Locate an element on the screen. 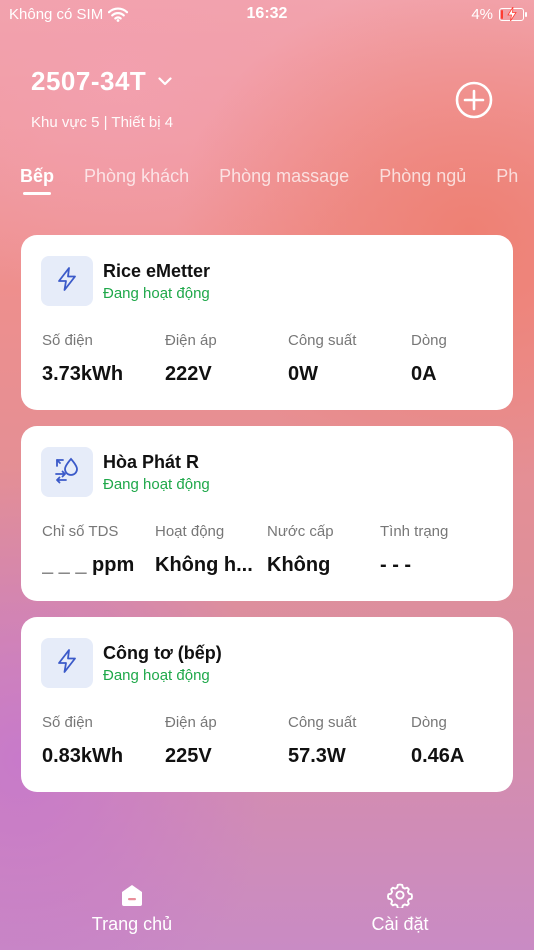 The height and width of the screenshot is (950, 534). metric-value: 3.73kWh is located at coordinates (83, 374).